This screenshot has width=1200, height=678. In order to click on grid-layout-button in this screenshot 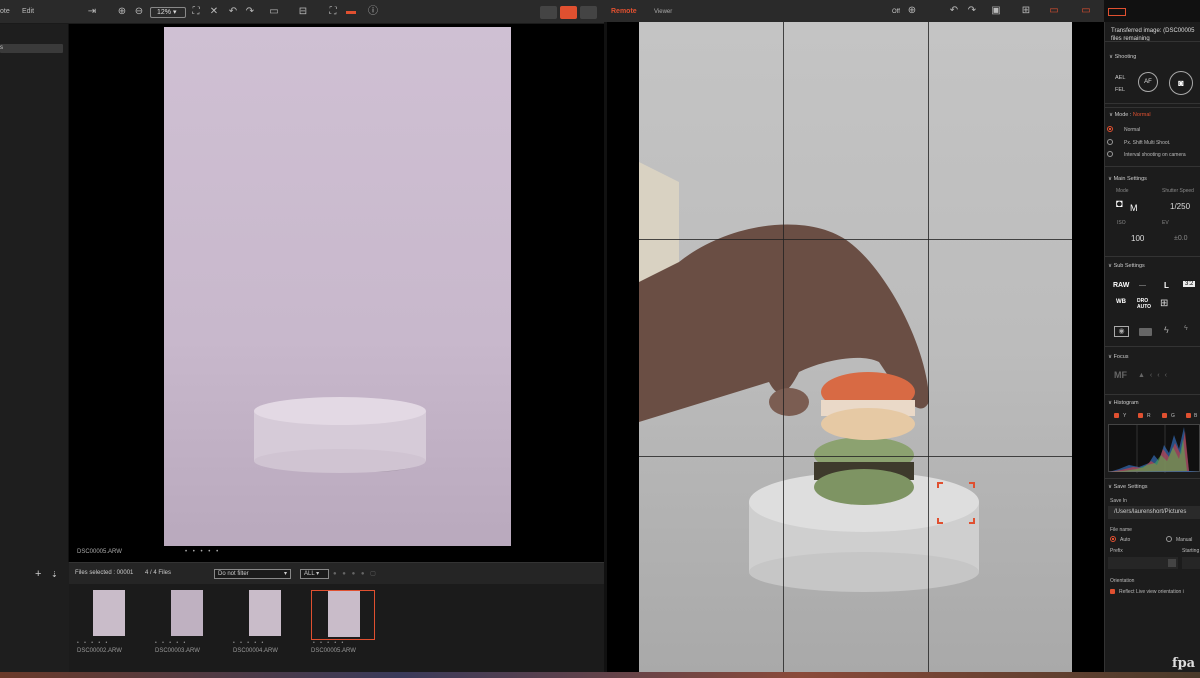, I will do `click(548, 12)`.